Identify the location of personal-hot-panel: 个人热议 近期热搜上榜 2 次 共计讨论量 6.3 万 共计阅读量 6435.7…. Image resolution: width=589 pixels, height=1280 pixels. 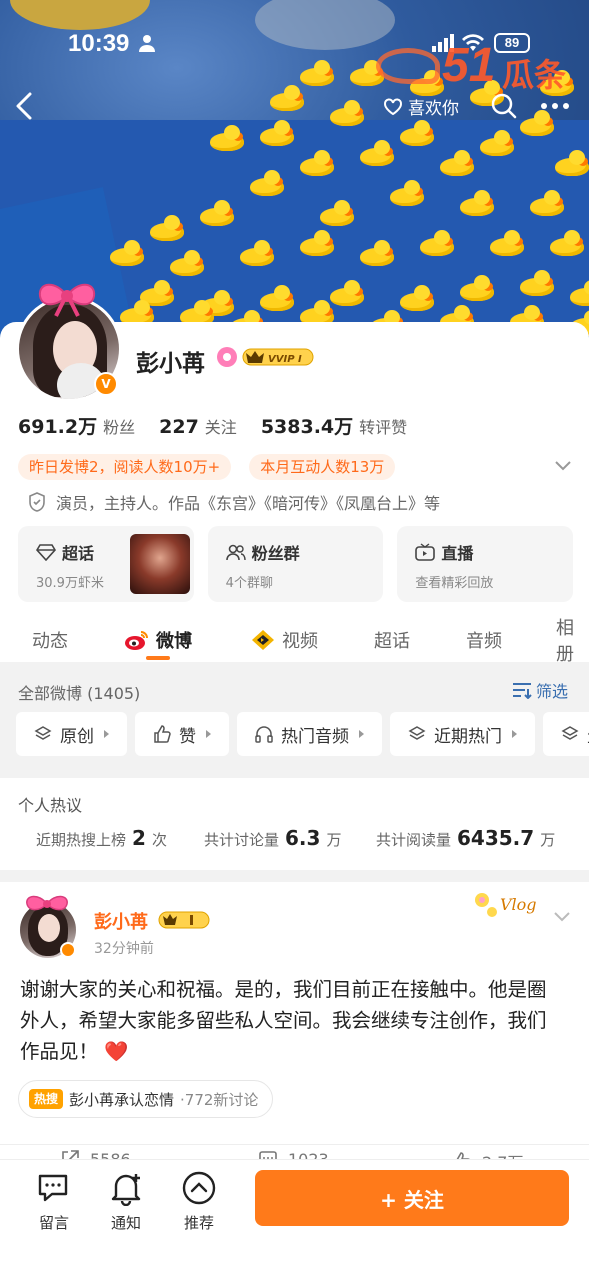
(294, 824).